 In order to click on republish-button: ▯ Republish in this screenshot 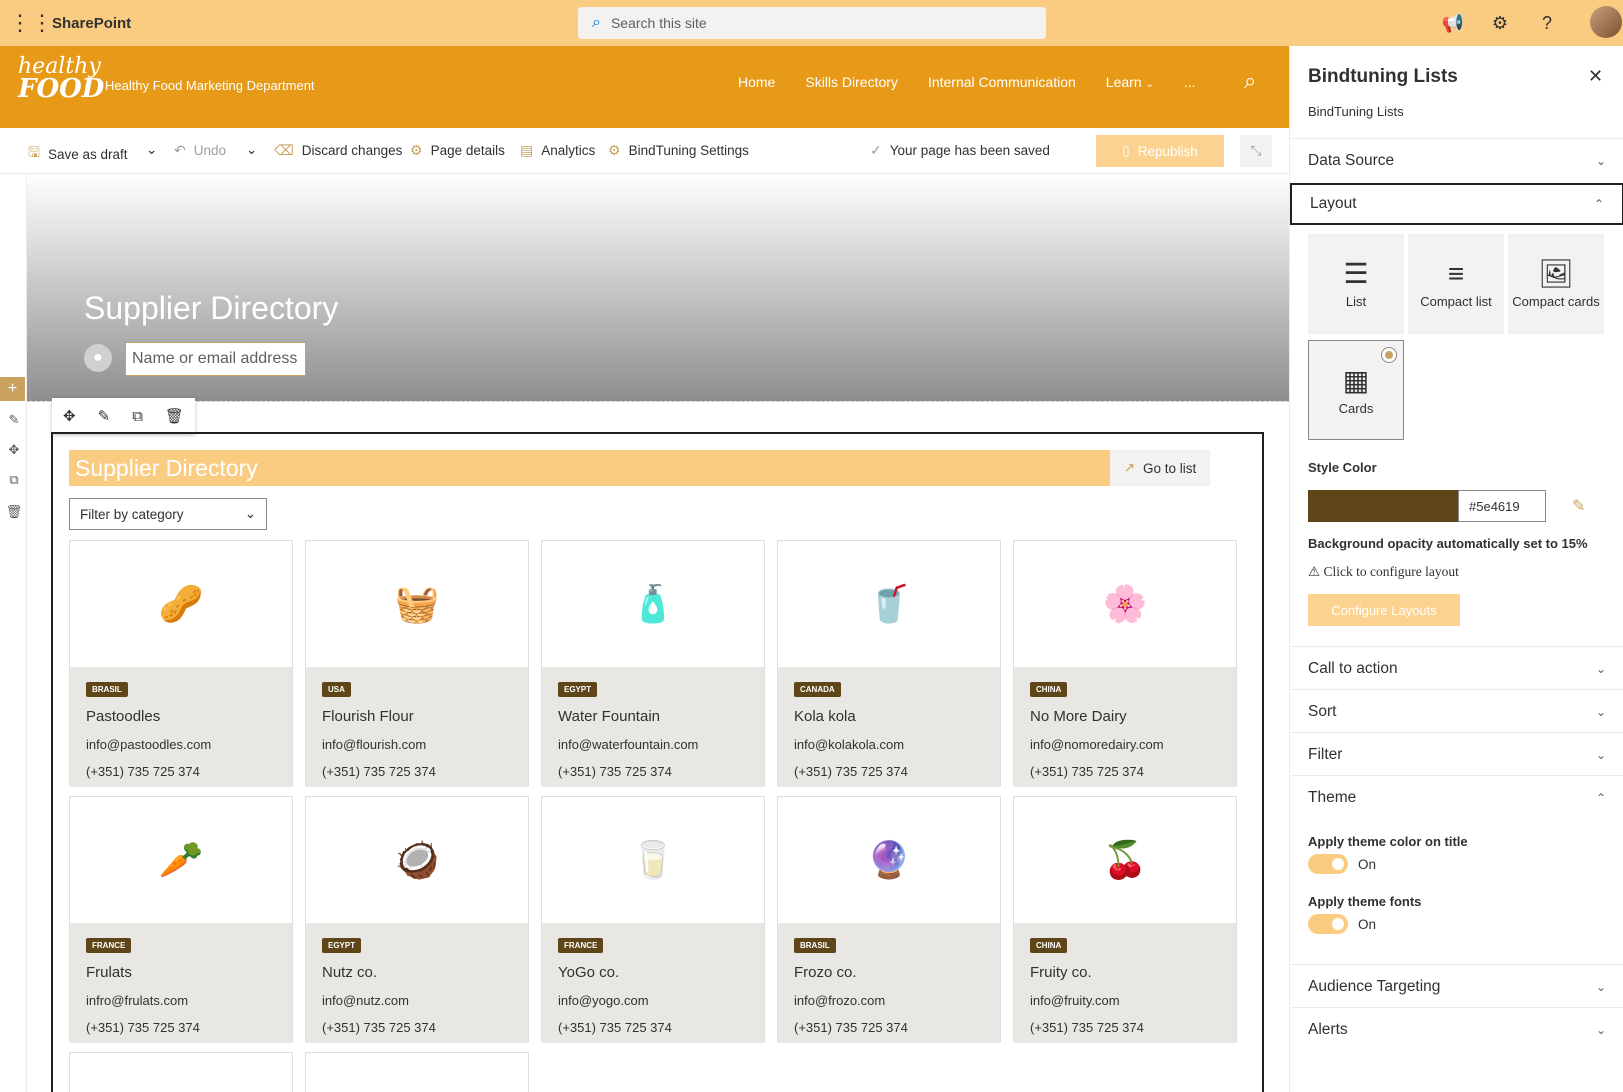, I will do `click(1160, 151)`.